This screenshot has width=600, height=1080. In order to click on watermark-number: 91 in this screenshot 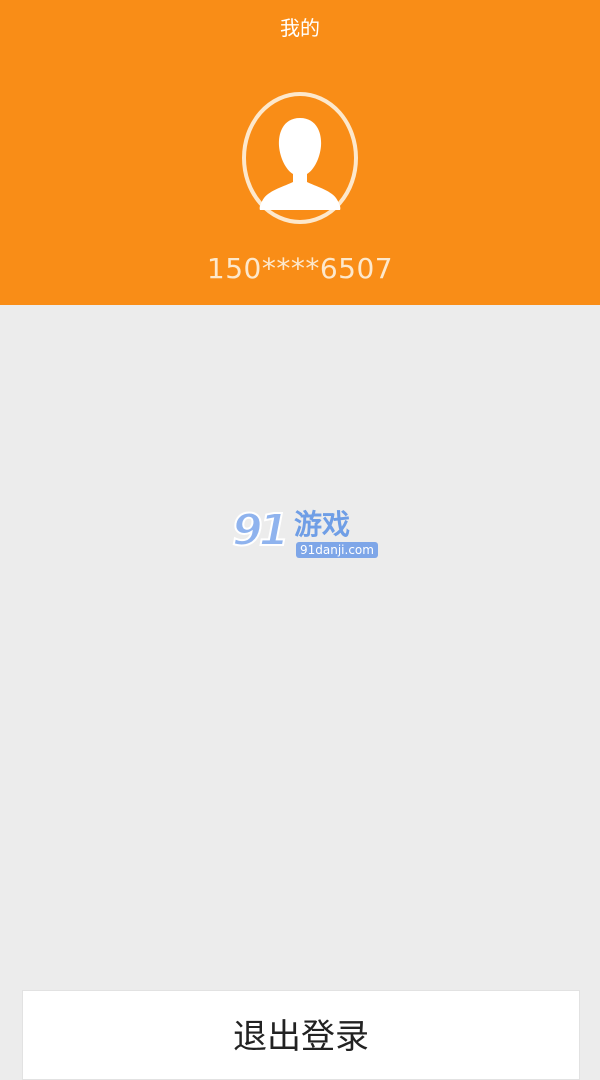, I will do `click(260, 531)`.